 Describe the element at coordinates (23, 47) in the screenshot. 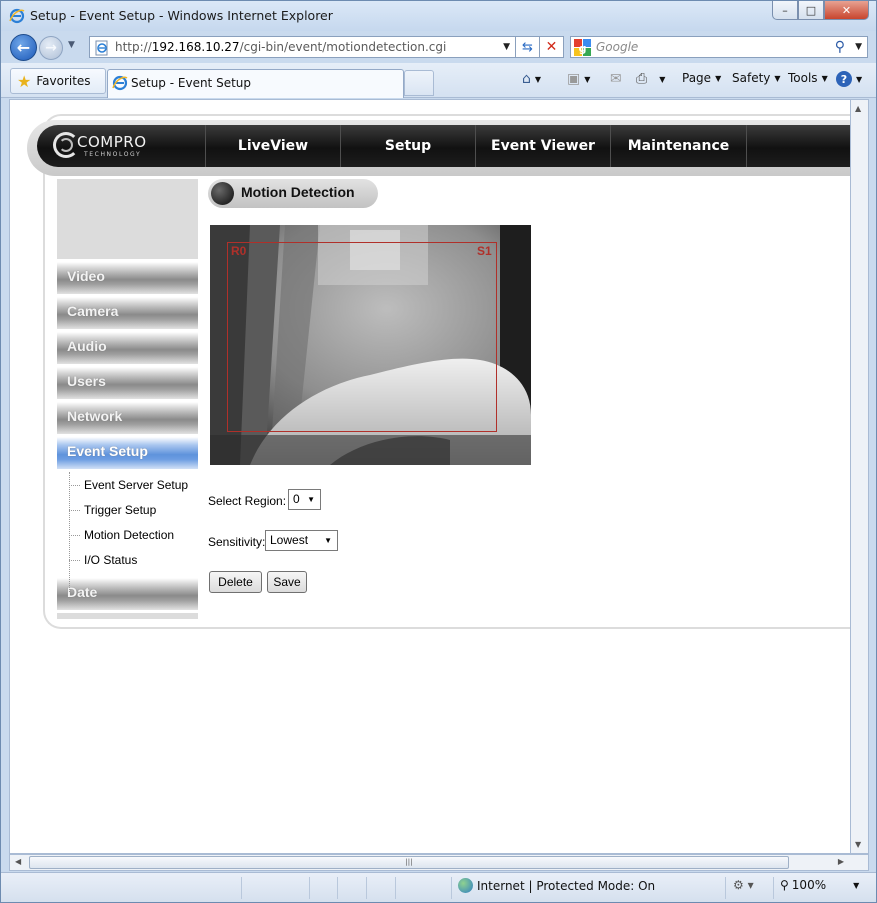

I see `back-button: ←` at that location.